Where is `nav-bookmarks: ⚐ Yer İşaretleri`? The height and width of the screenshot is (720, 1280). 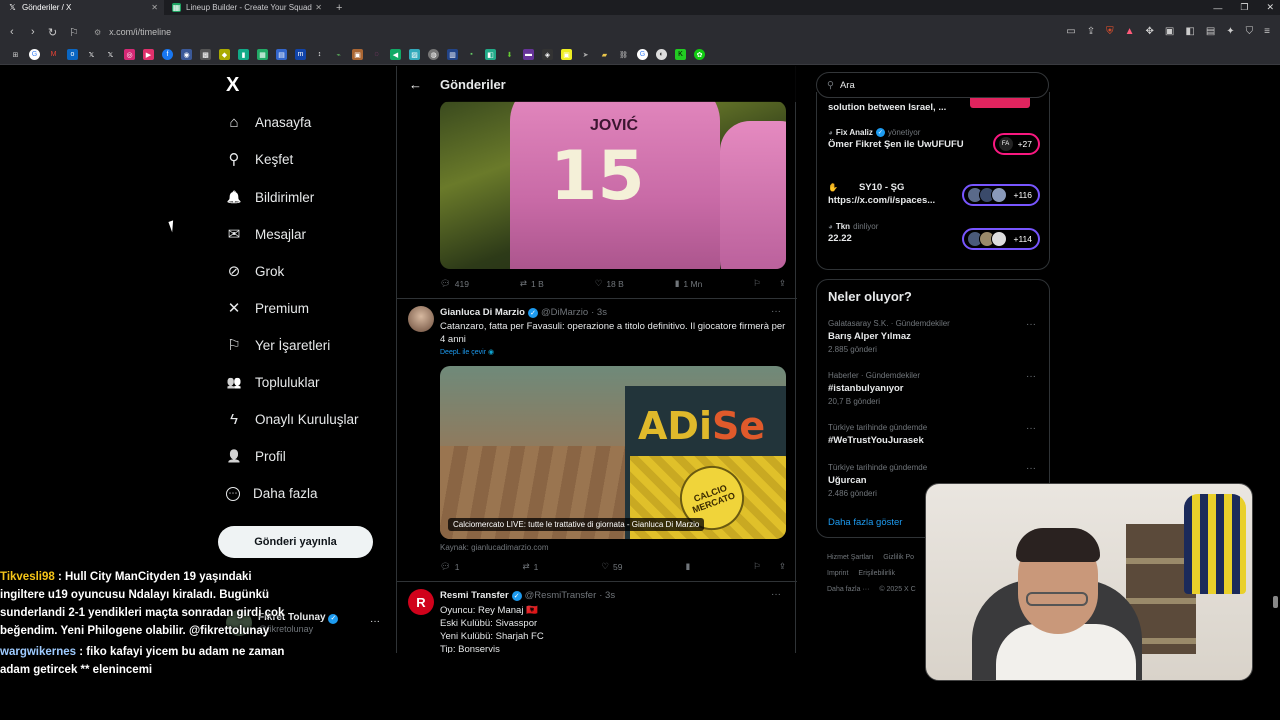 nav-bookmarks: ⚐ Yer İşaretleri is located at coordinates (278, 345).